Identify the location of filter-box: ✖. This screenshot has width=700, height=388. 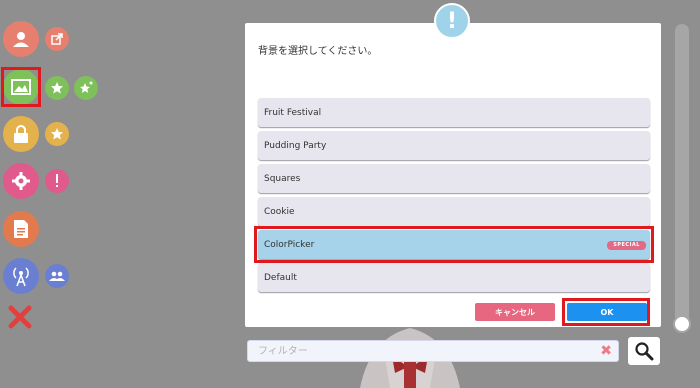
(433, 351).